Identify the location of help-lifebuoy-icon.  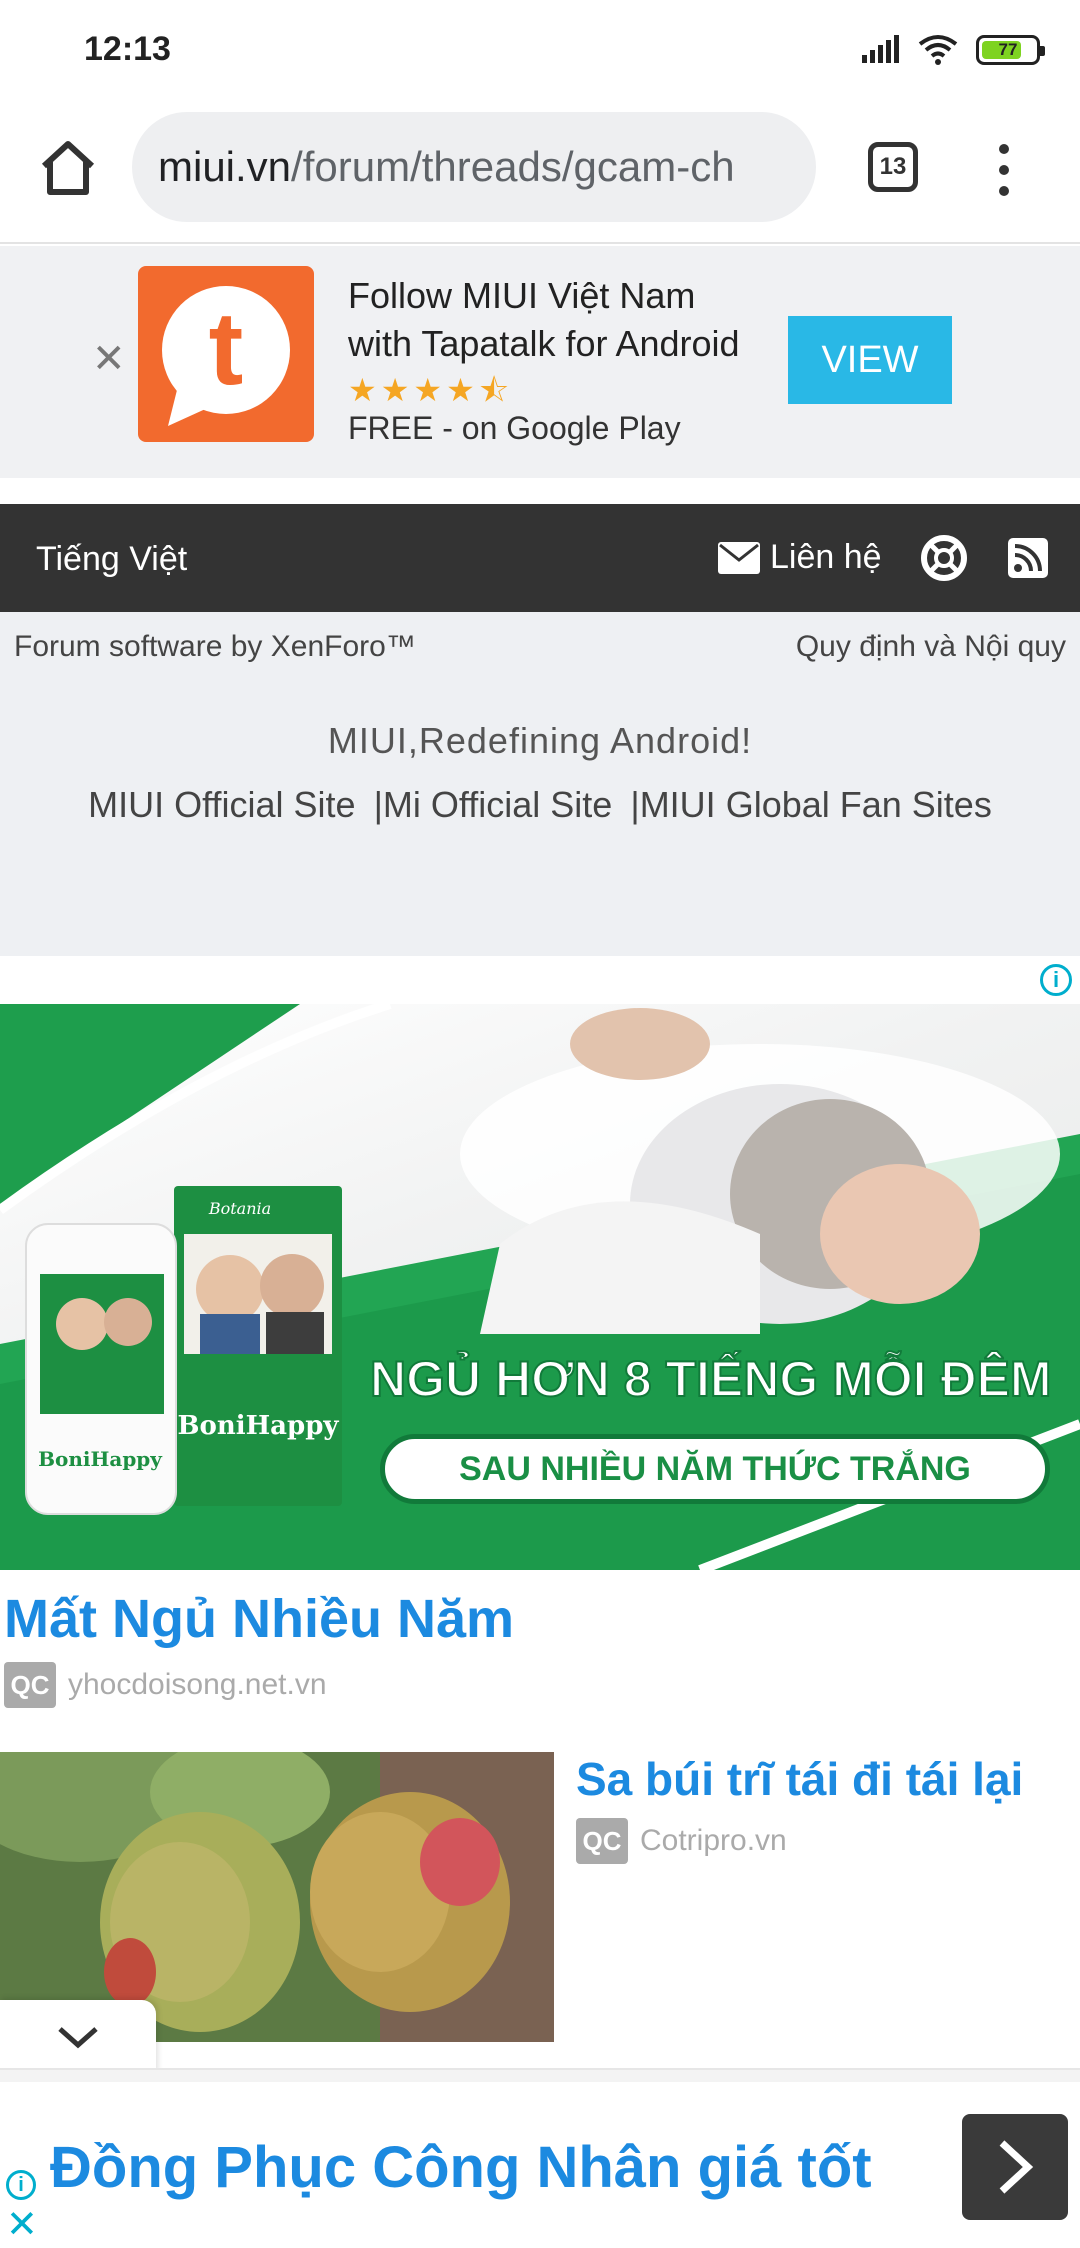
(944, 558).